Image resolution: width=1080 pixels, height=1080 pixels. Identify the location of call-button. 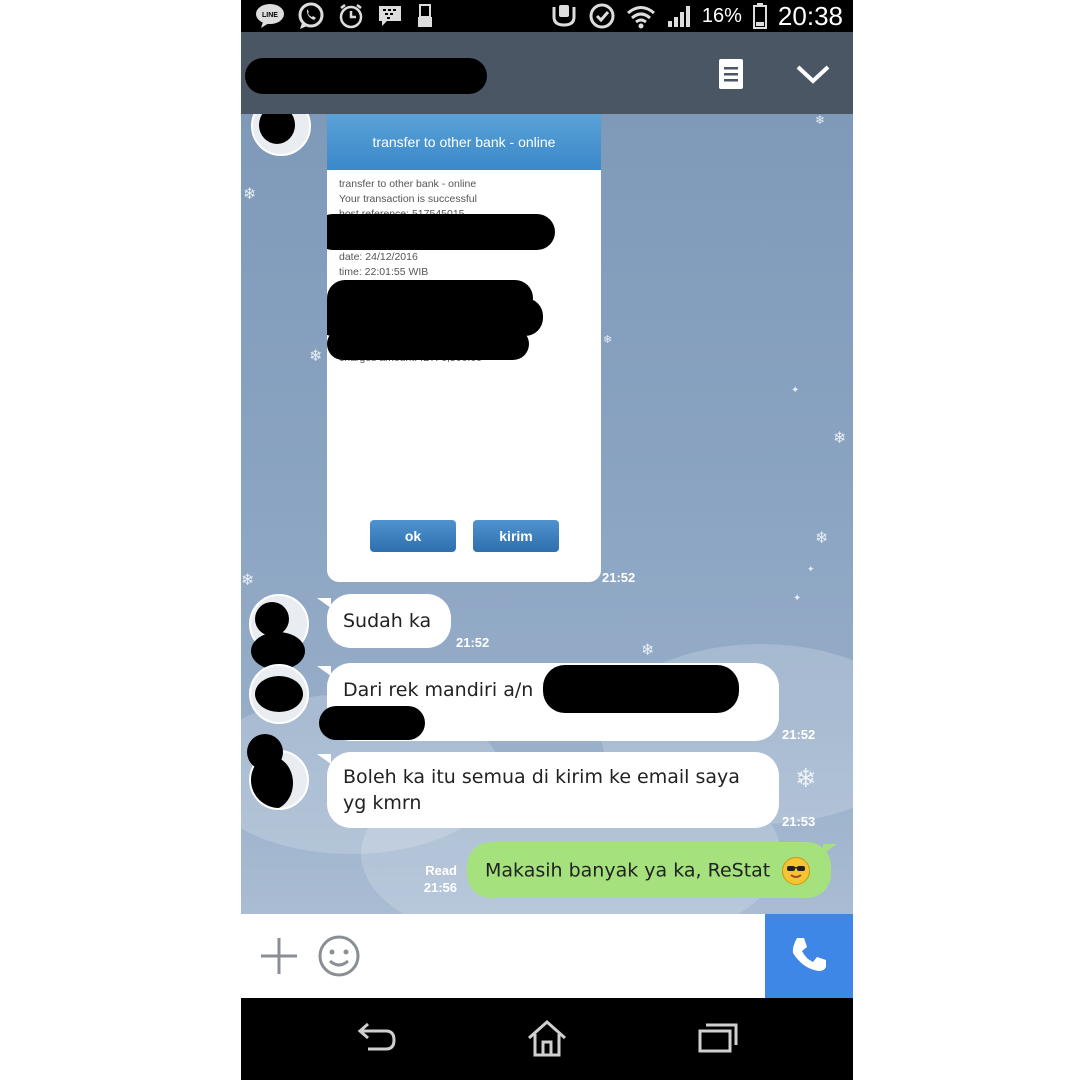
(809, 956).